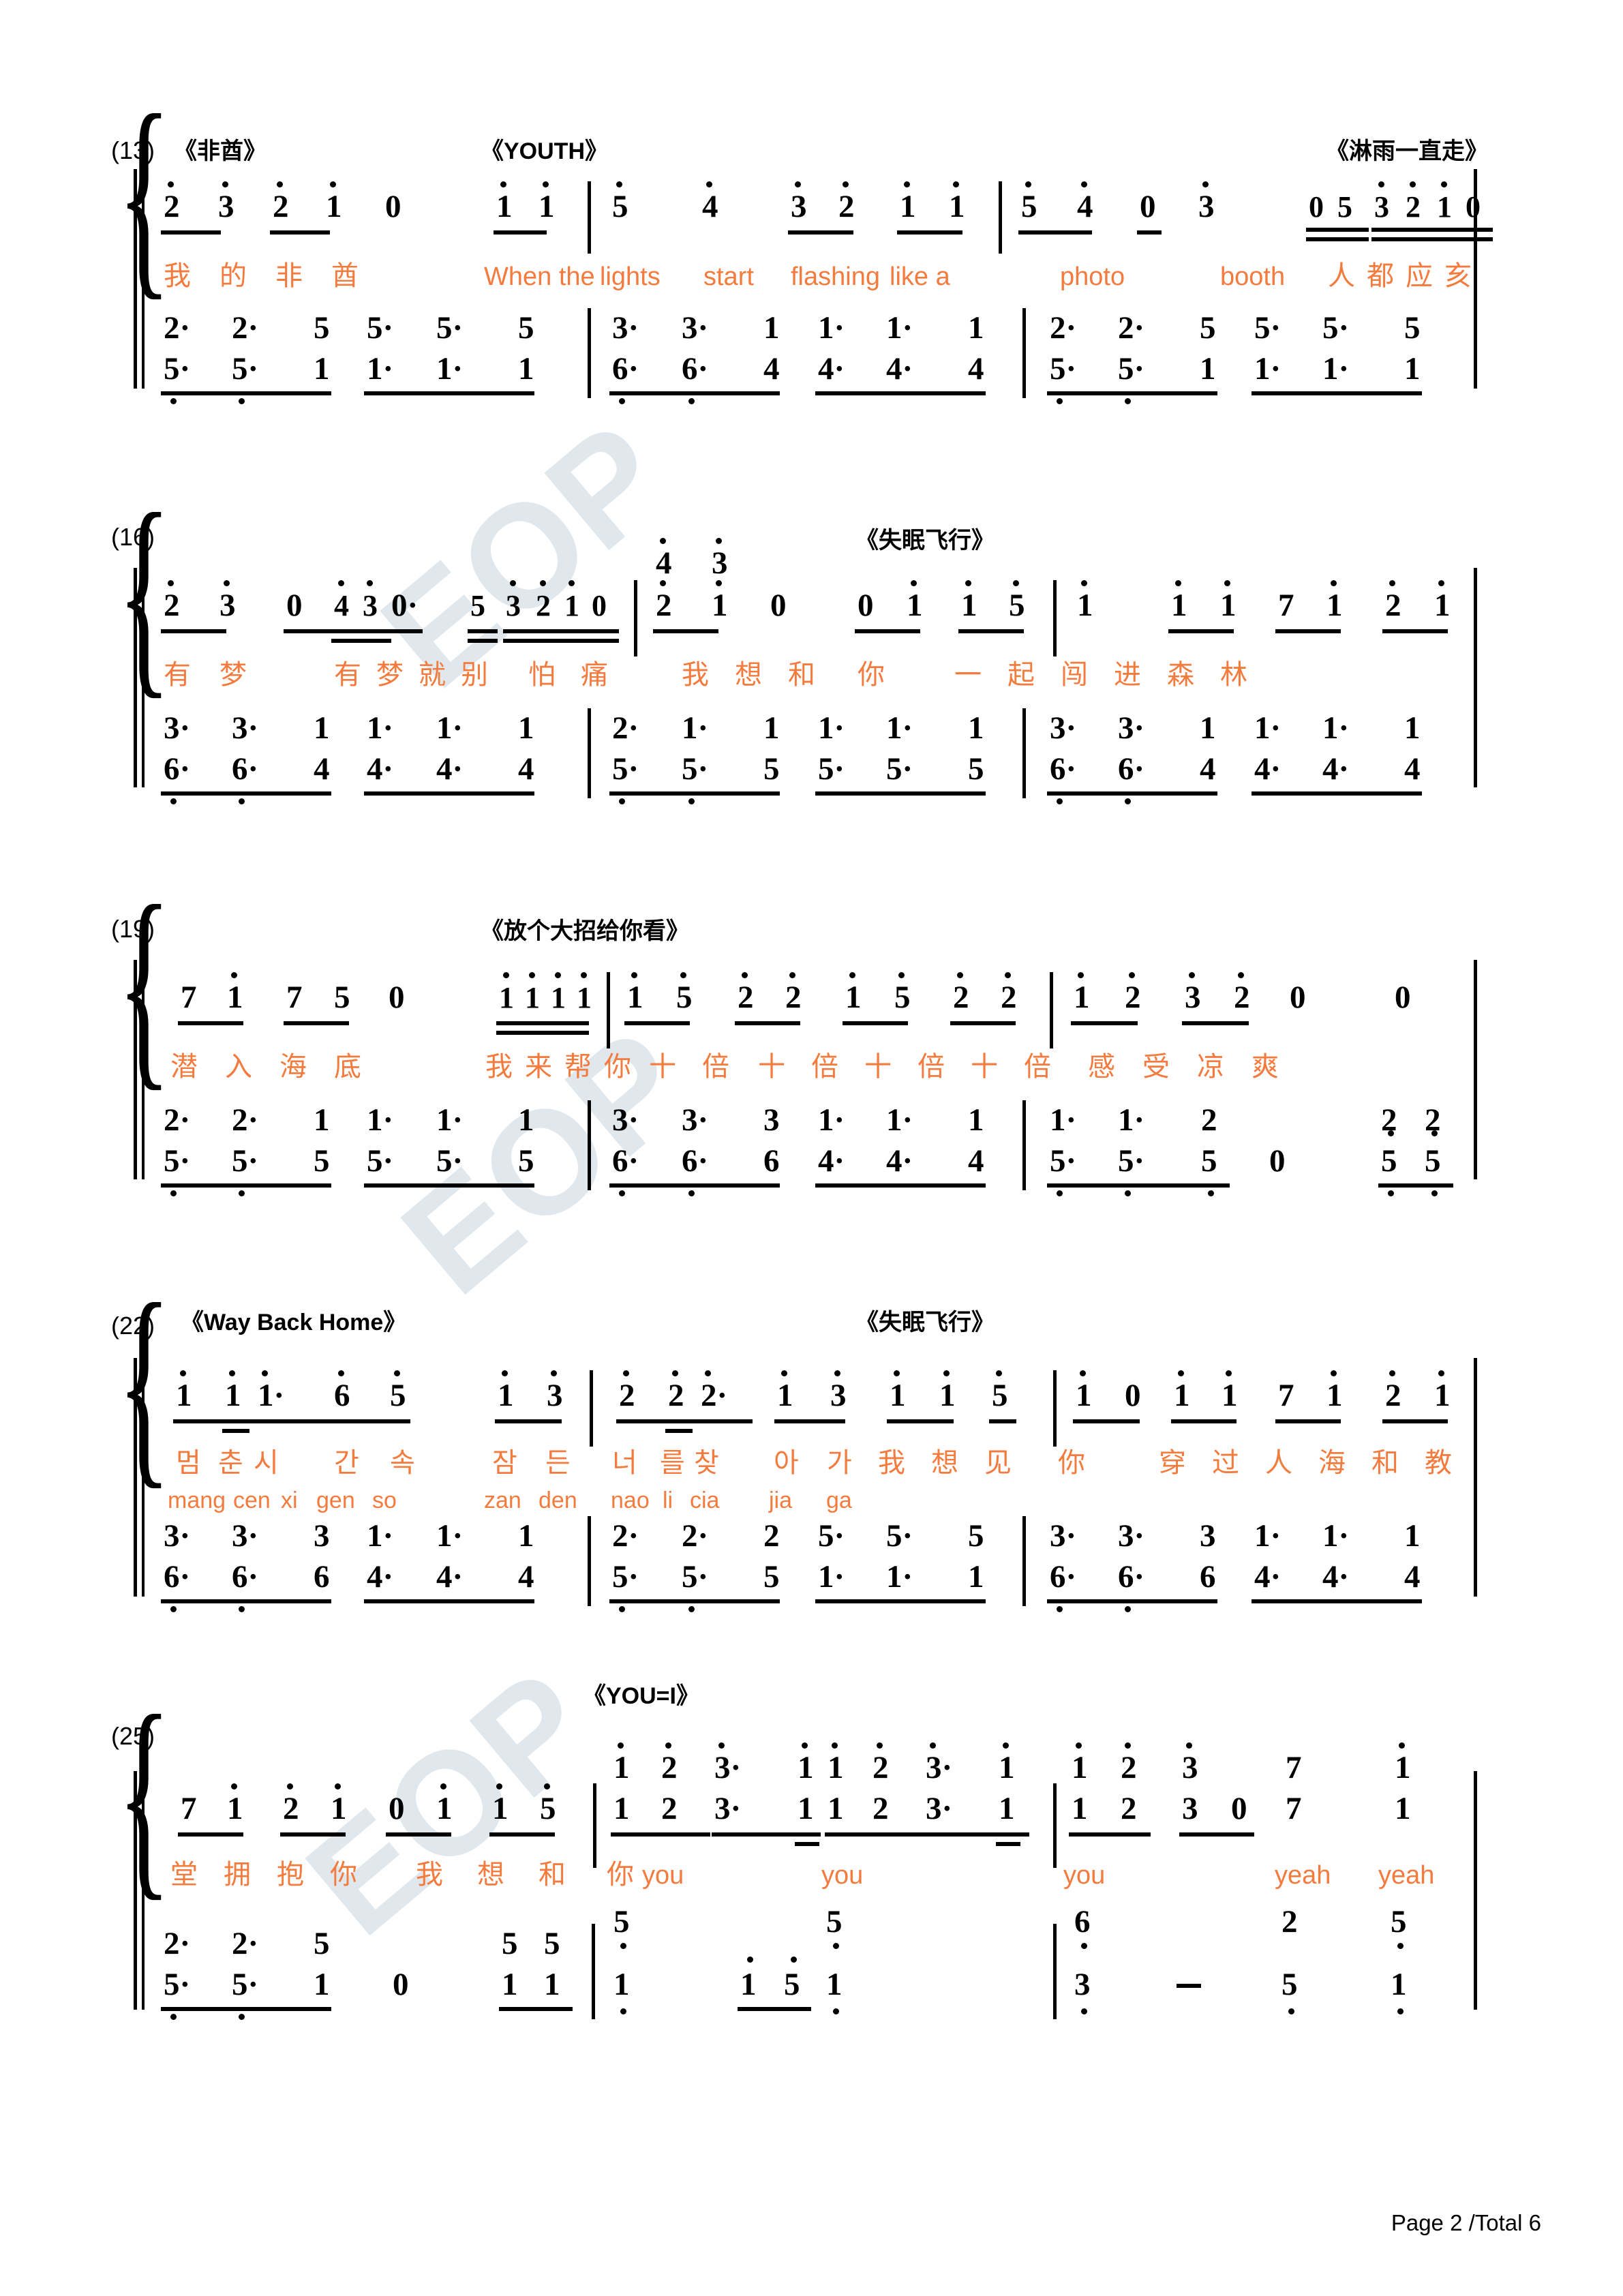 This screenshot has height=2296, width=1623. I want to click on lyric-romanization: jia, so click(781, 1500).